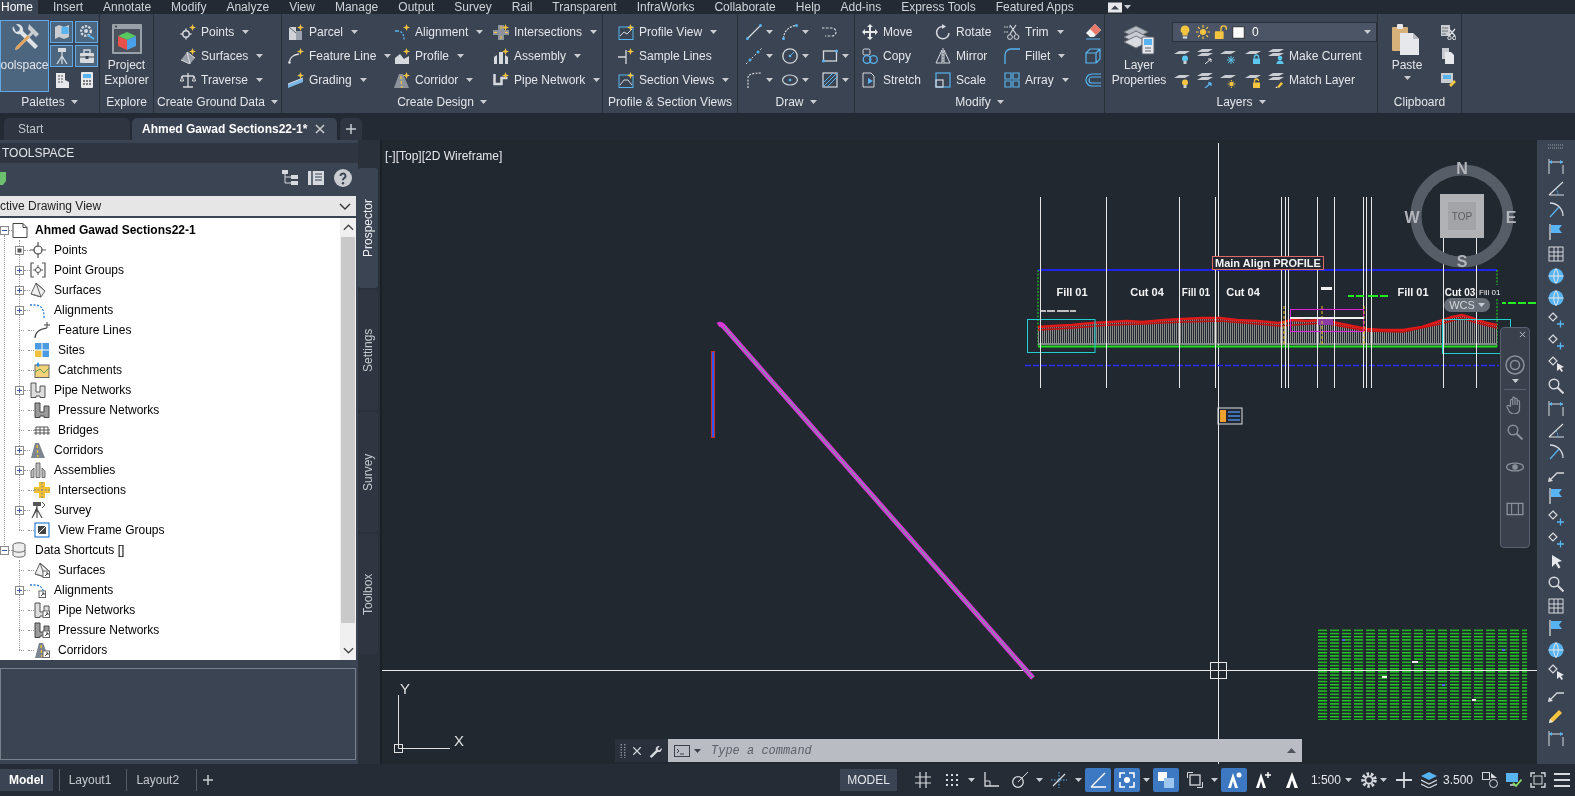  I want to click on ribbon-tab: Rail, so click(522, 7).